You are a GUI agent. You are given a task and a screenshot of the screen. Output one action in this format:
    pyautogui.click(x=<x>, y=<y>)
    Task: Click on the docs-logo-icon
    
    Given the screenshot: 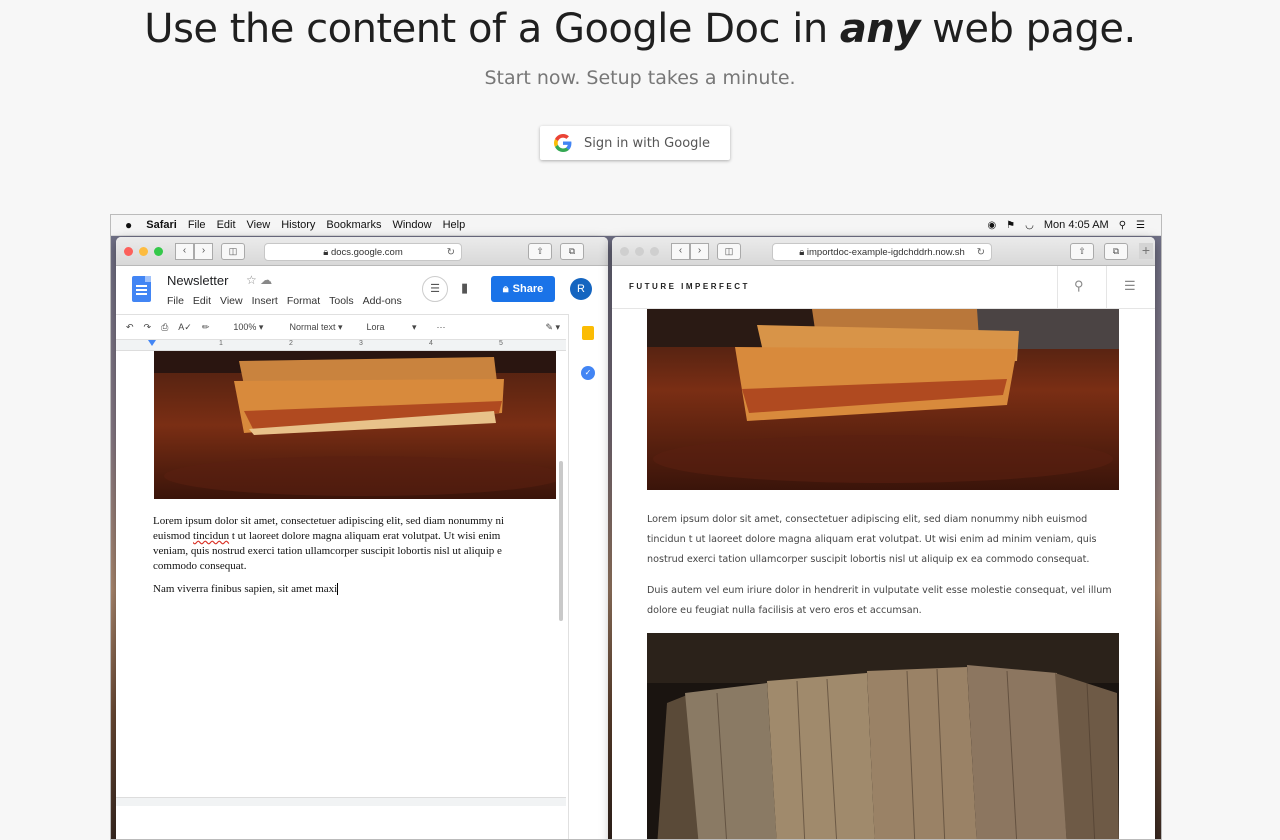 What is the action you would take?
    pyautogui.click(x=141, y=289)
    